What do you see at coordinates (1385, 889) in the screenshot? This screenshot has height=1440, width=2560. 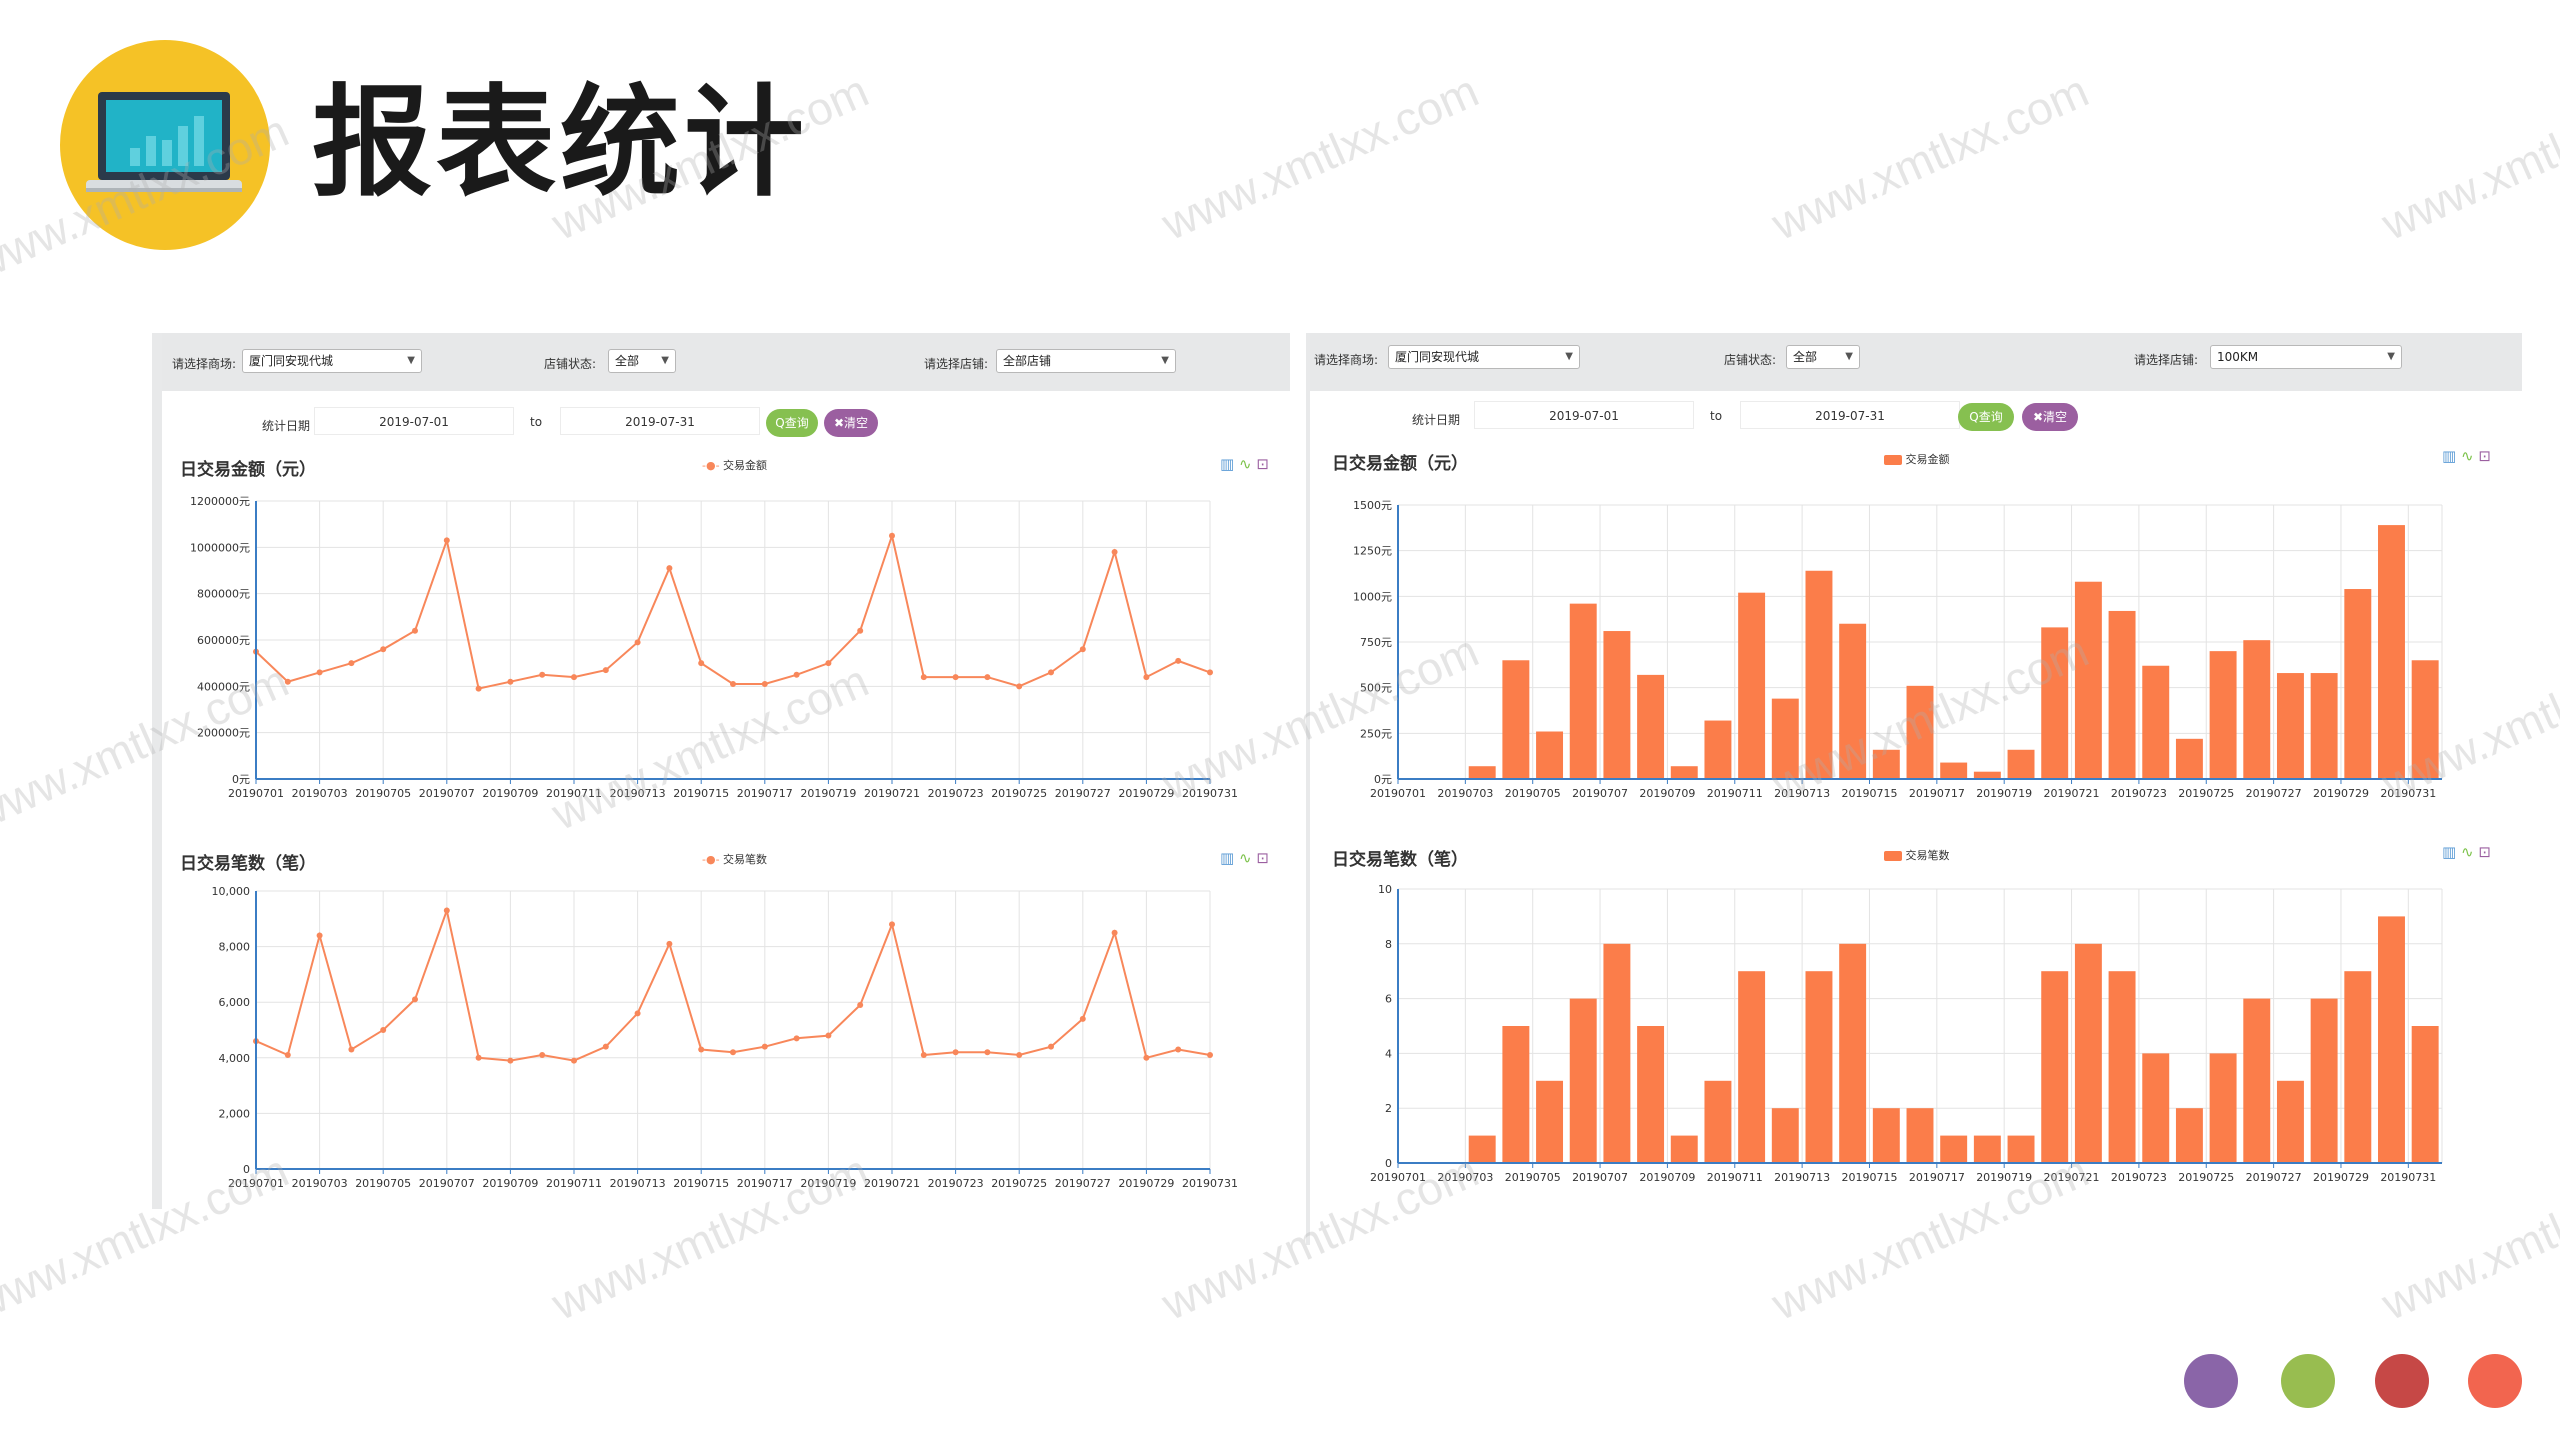 I see `y-tick-label: 10` at bounding box center [1385, 889].